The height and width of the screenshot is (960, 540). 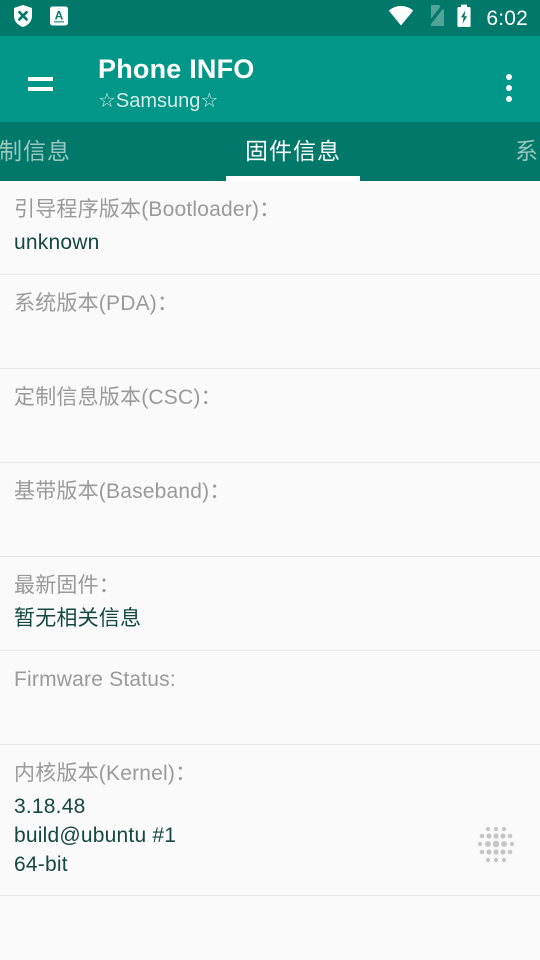 What do you see at coordinates (96, 303) in the screenshot?
I see `list-item-label: 系统版本(PDA)：` at bounding box center [96, 303].